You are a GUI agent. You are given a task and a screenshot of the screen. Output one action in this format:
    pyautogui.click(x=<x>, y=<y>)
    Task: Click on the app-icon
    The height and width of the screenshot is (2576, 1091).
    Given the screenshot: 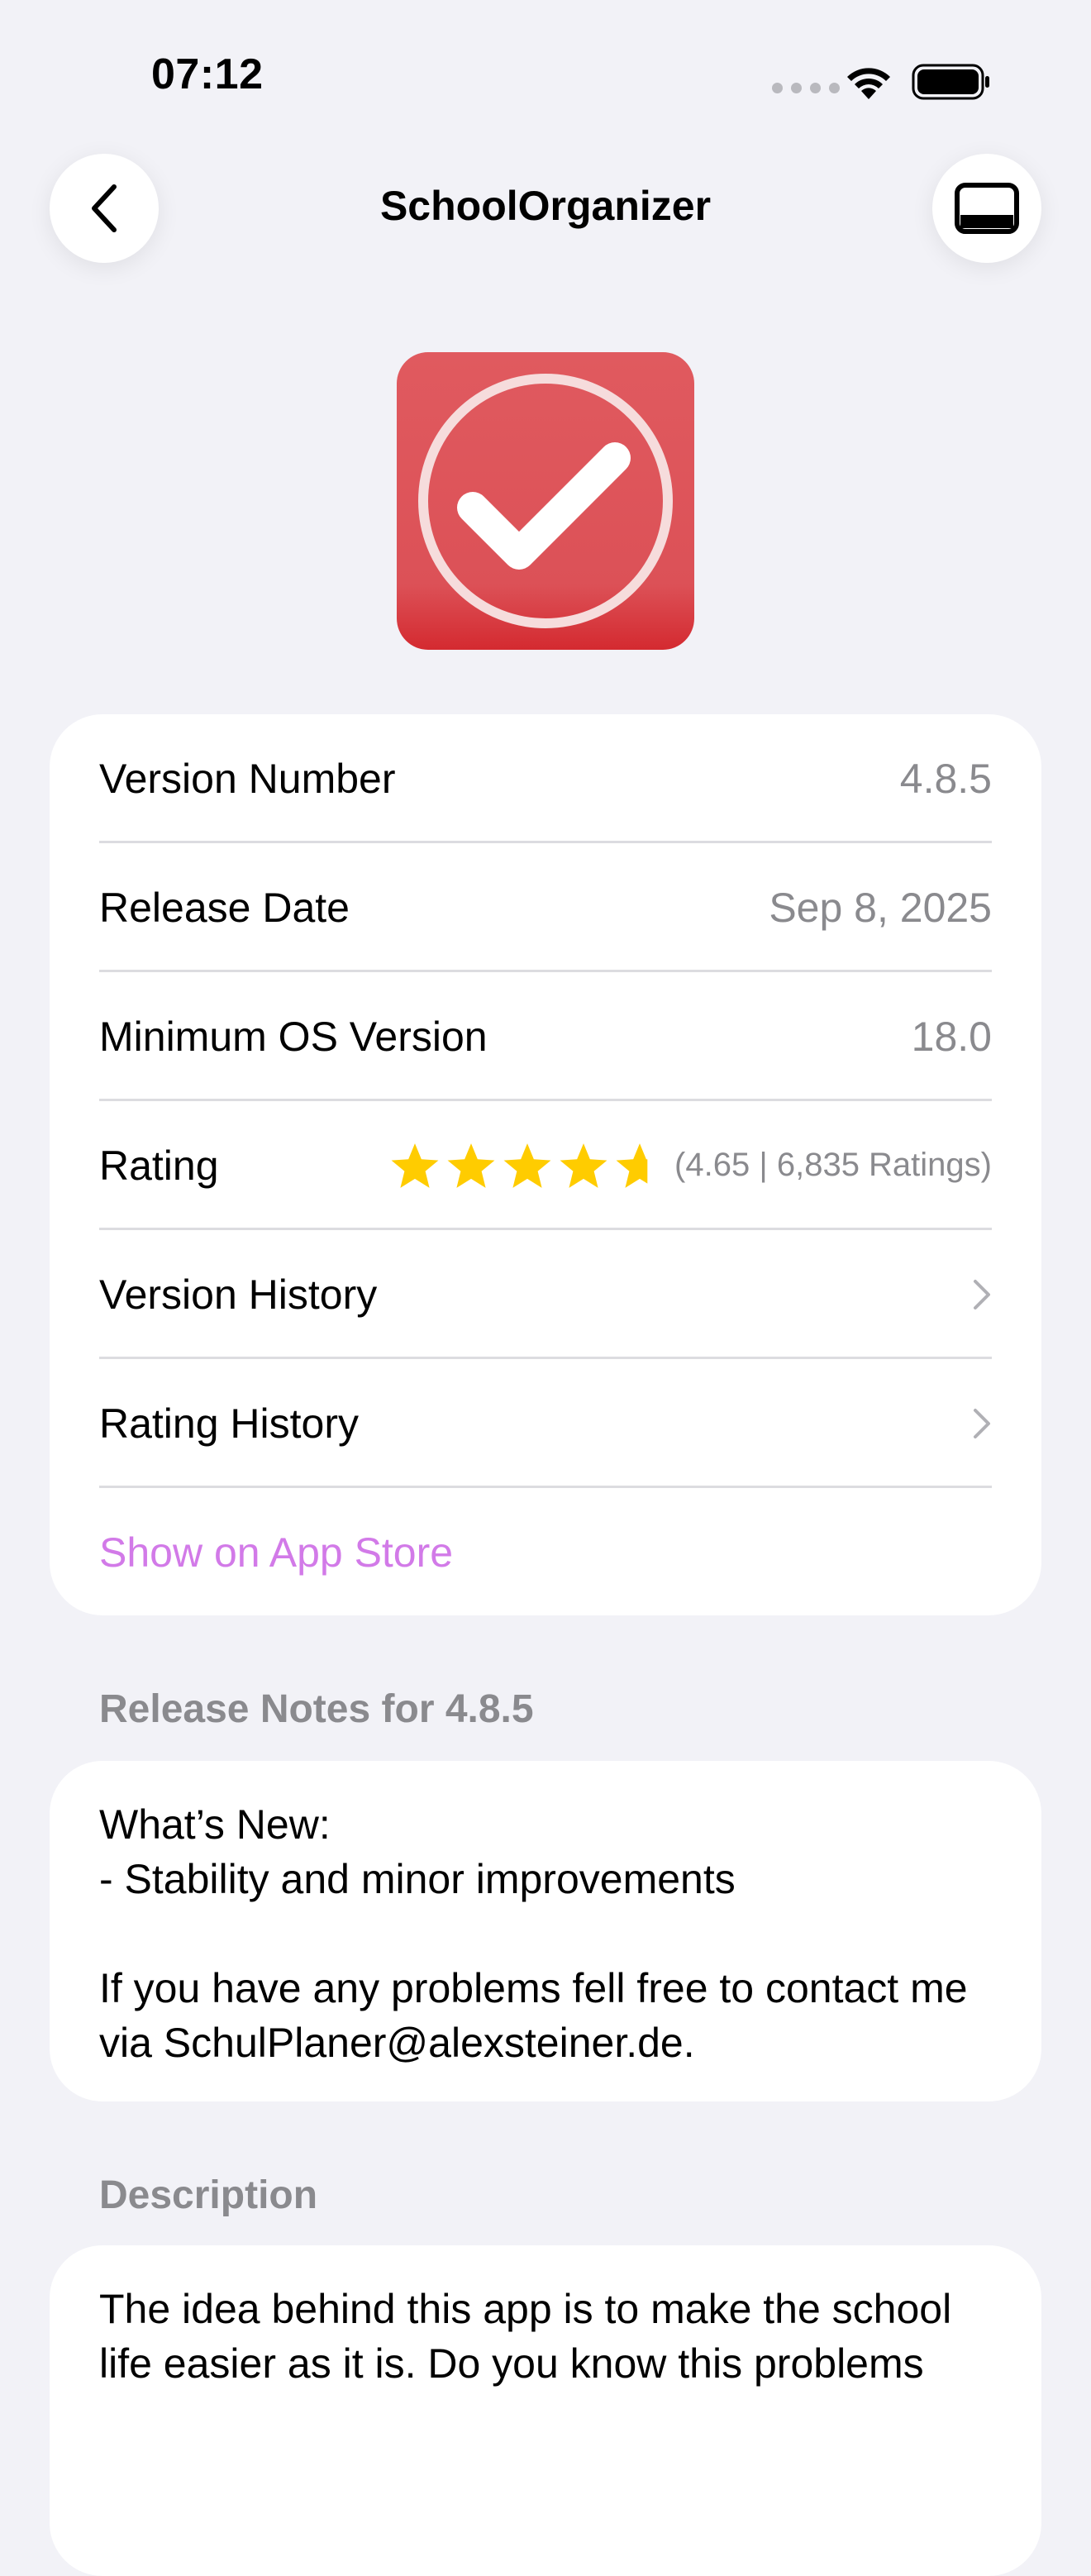 What is the action you would take?
    pyautogui.click(x=545, y=501)
    